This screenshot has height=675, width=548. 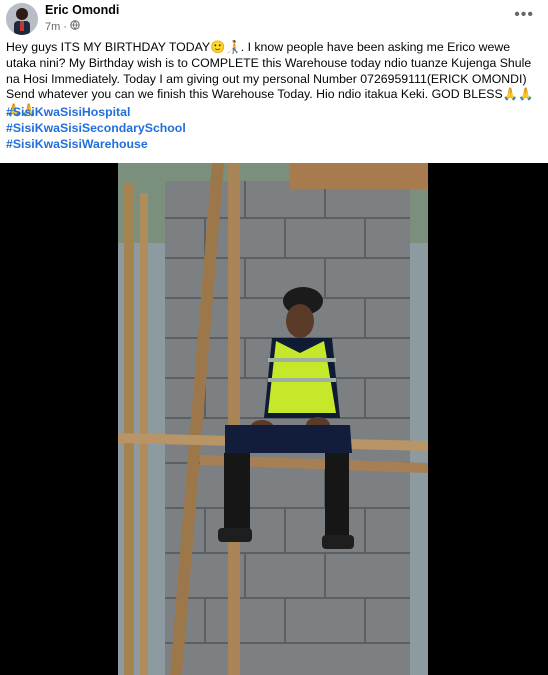 I want to click on hashtag-secondary-school: #SisiKwaSisiSecondarySchool, so click(x=96, y=129).